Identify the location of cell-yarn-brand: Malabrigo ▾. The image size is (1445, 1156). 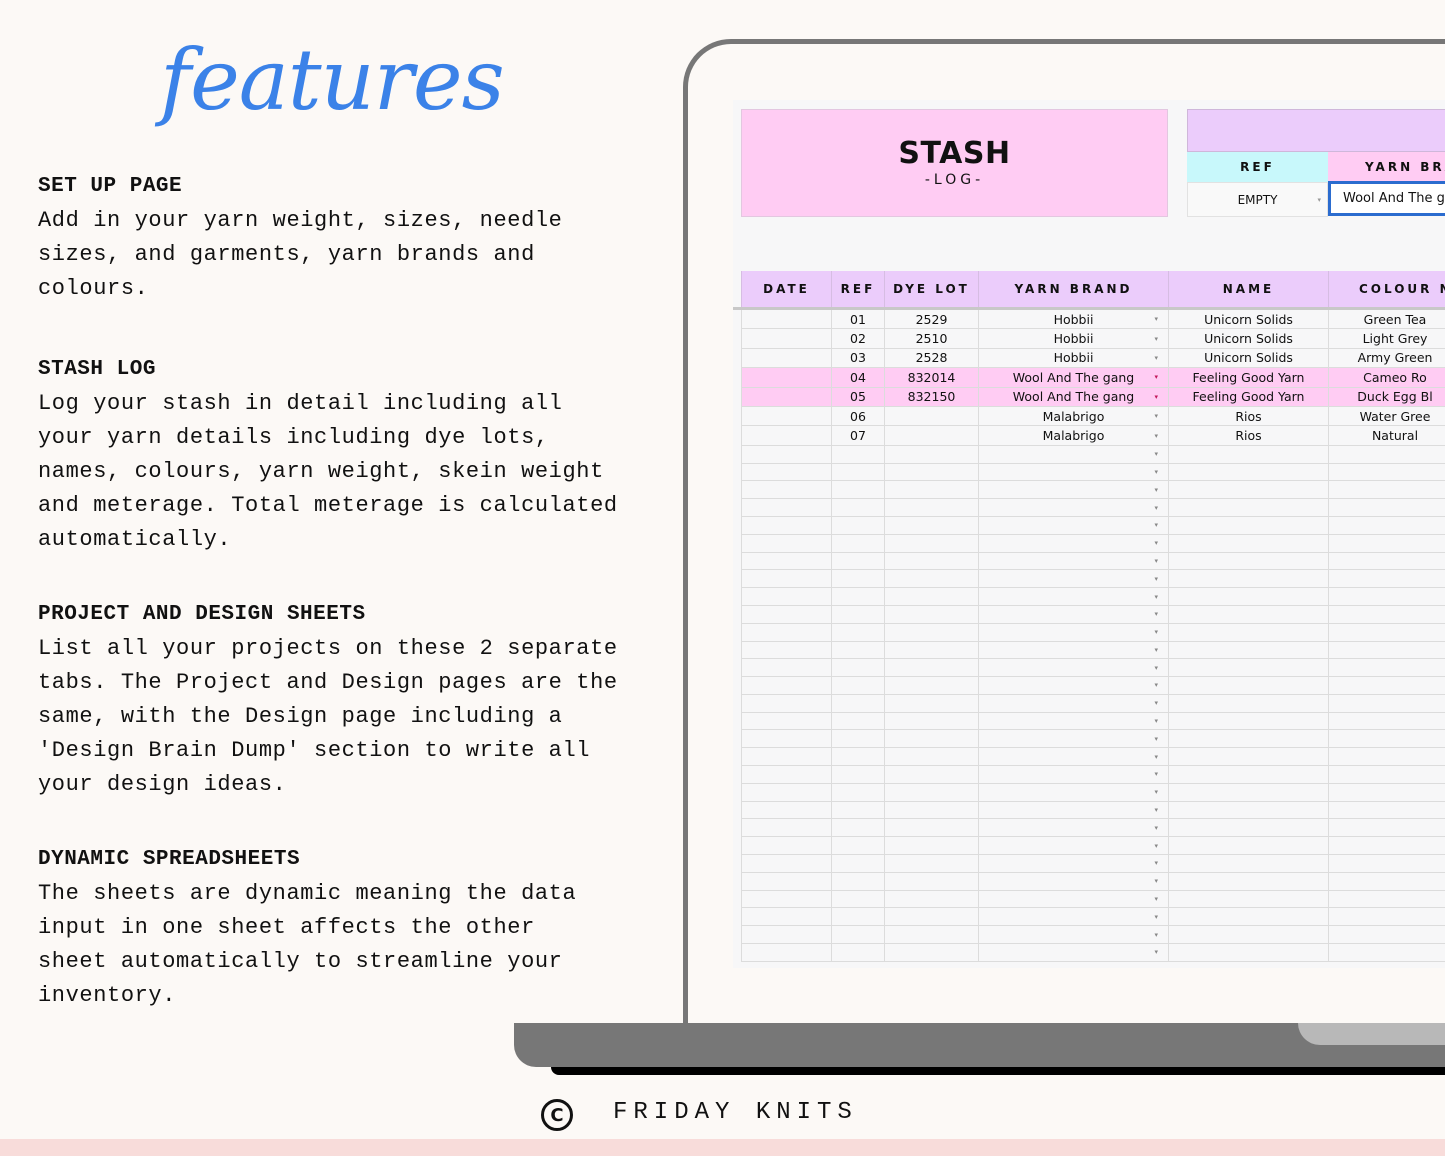
(1073, 435).